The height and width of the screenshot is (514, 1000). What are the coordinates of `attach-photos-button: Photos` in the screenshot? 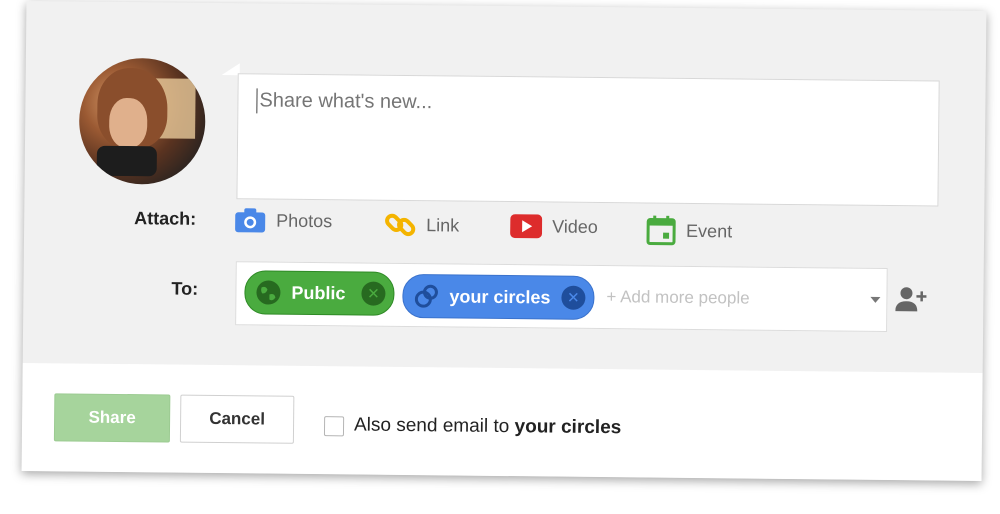 It's located at (283, 220).